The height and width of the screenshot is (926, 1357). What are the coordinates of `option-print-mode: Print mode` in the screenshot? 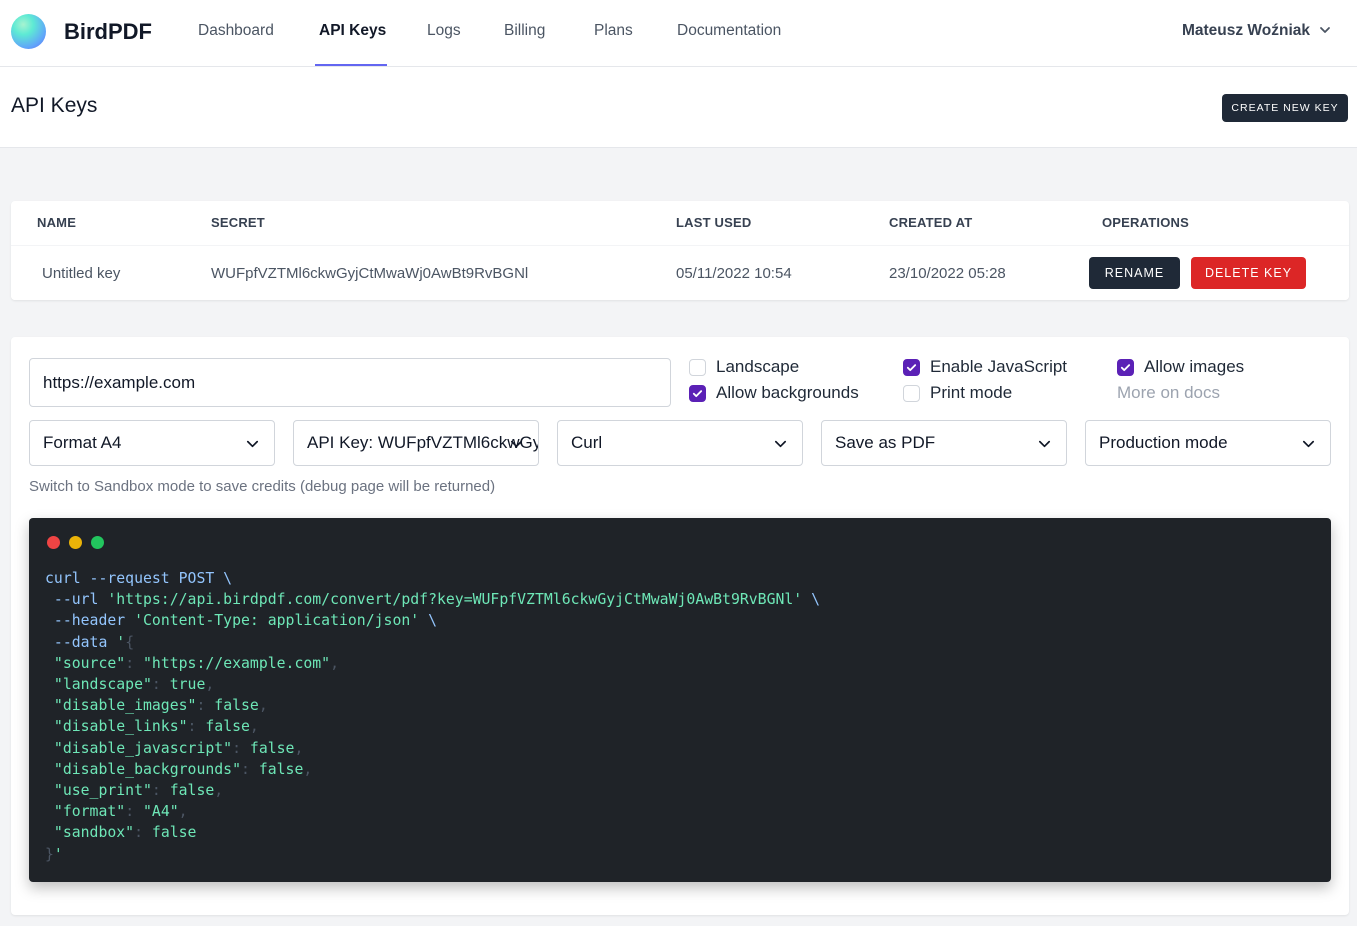 It's located at (957, 393).